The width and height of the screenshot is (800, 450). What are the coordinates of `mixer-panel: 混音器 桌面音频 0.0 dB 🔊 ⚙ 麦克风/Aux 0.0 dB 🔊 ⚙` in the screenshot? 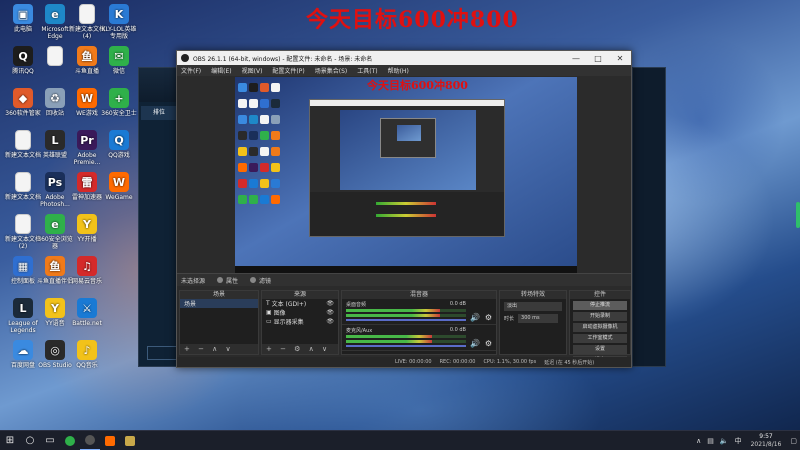 It's located at (419, 322).